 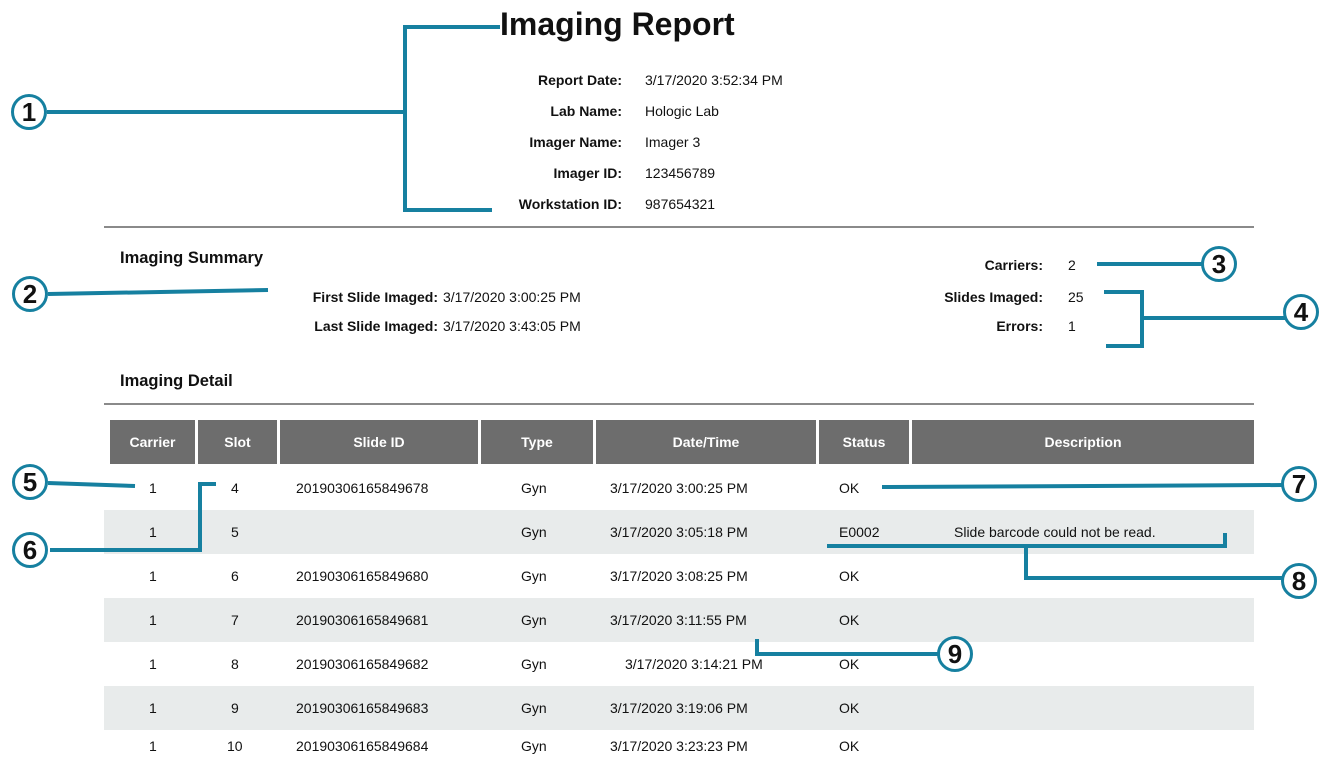 What do you see at coordinates (1153, 563) in the screenshot?
I see `callout-line-8-stem` at bounding box center [1153, 563].